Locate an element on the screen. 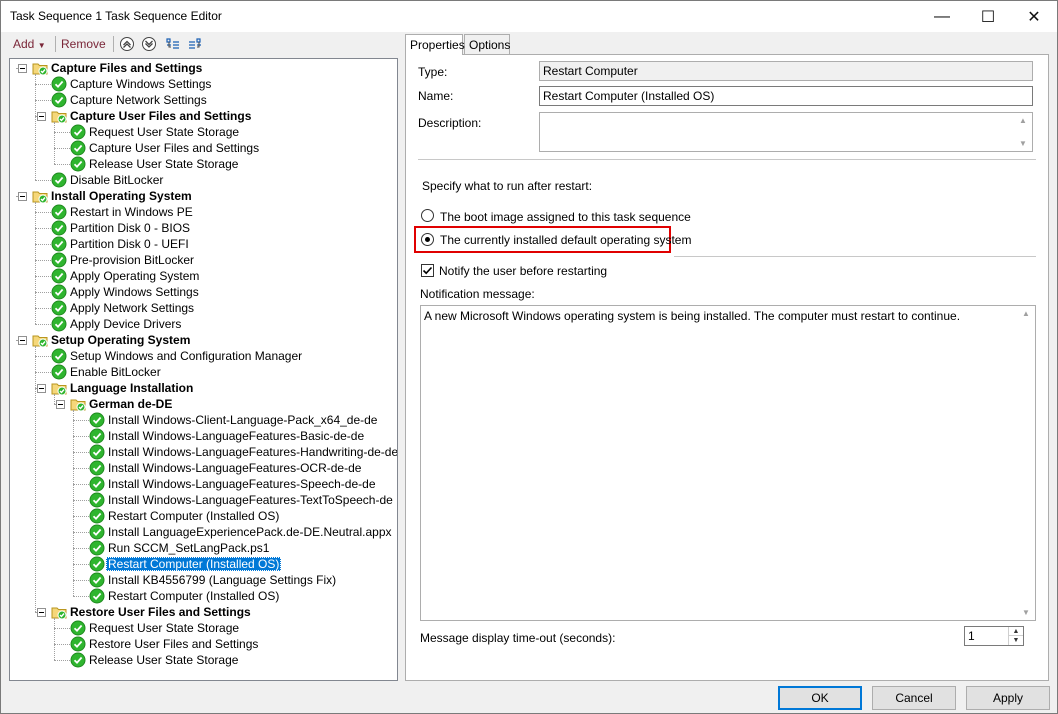 Image resolution: width=1058 pixels, height=714 pixels. tree-step-node: Apply Network Settings is located at coordinates (202, 308).